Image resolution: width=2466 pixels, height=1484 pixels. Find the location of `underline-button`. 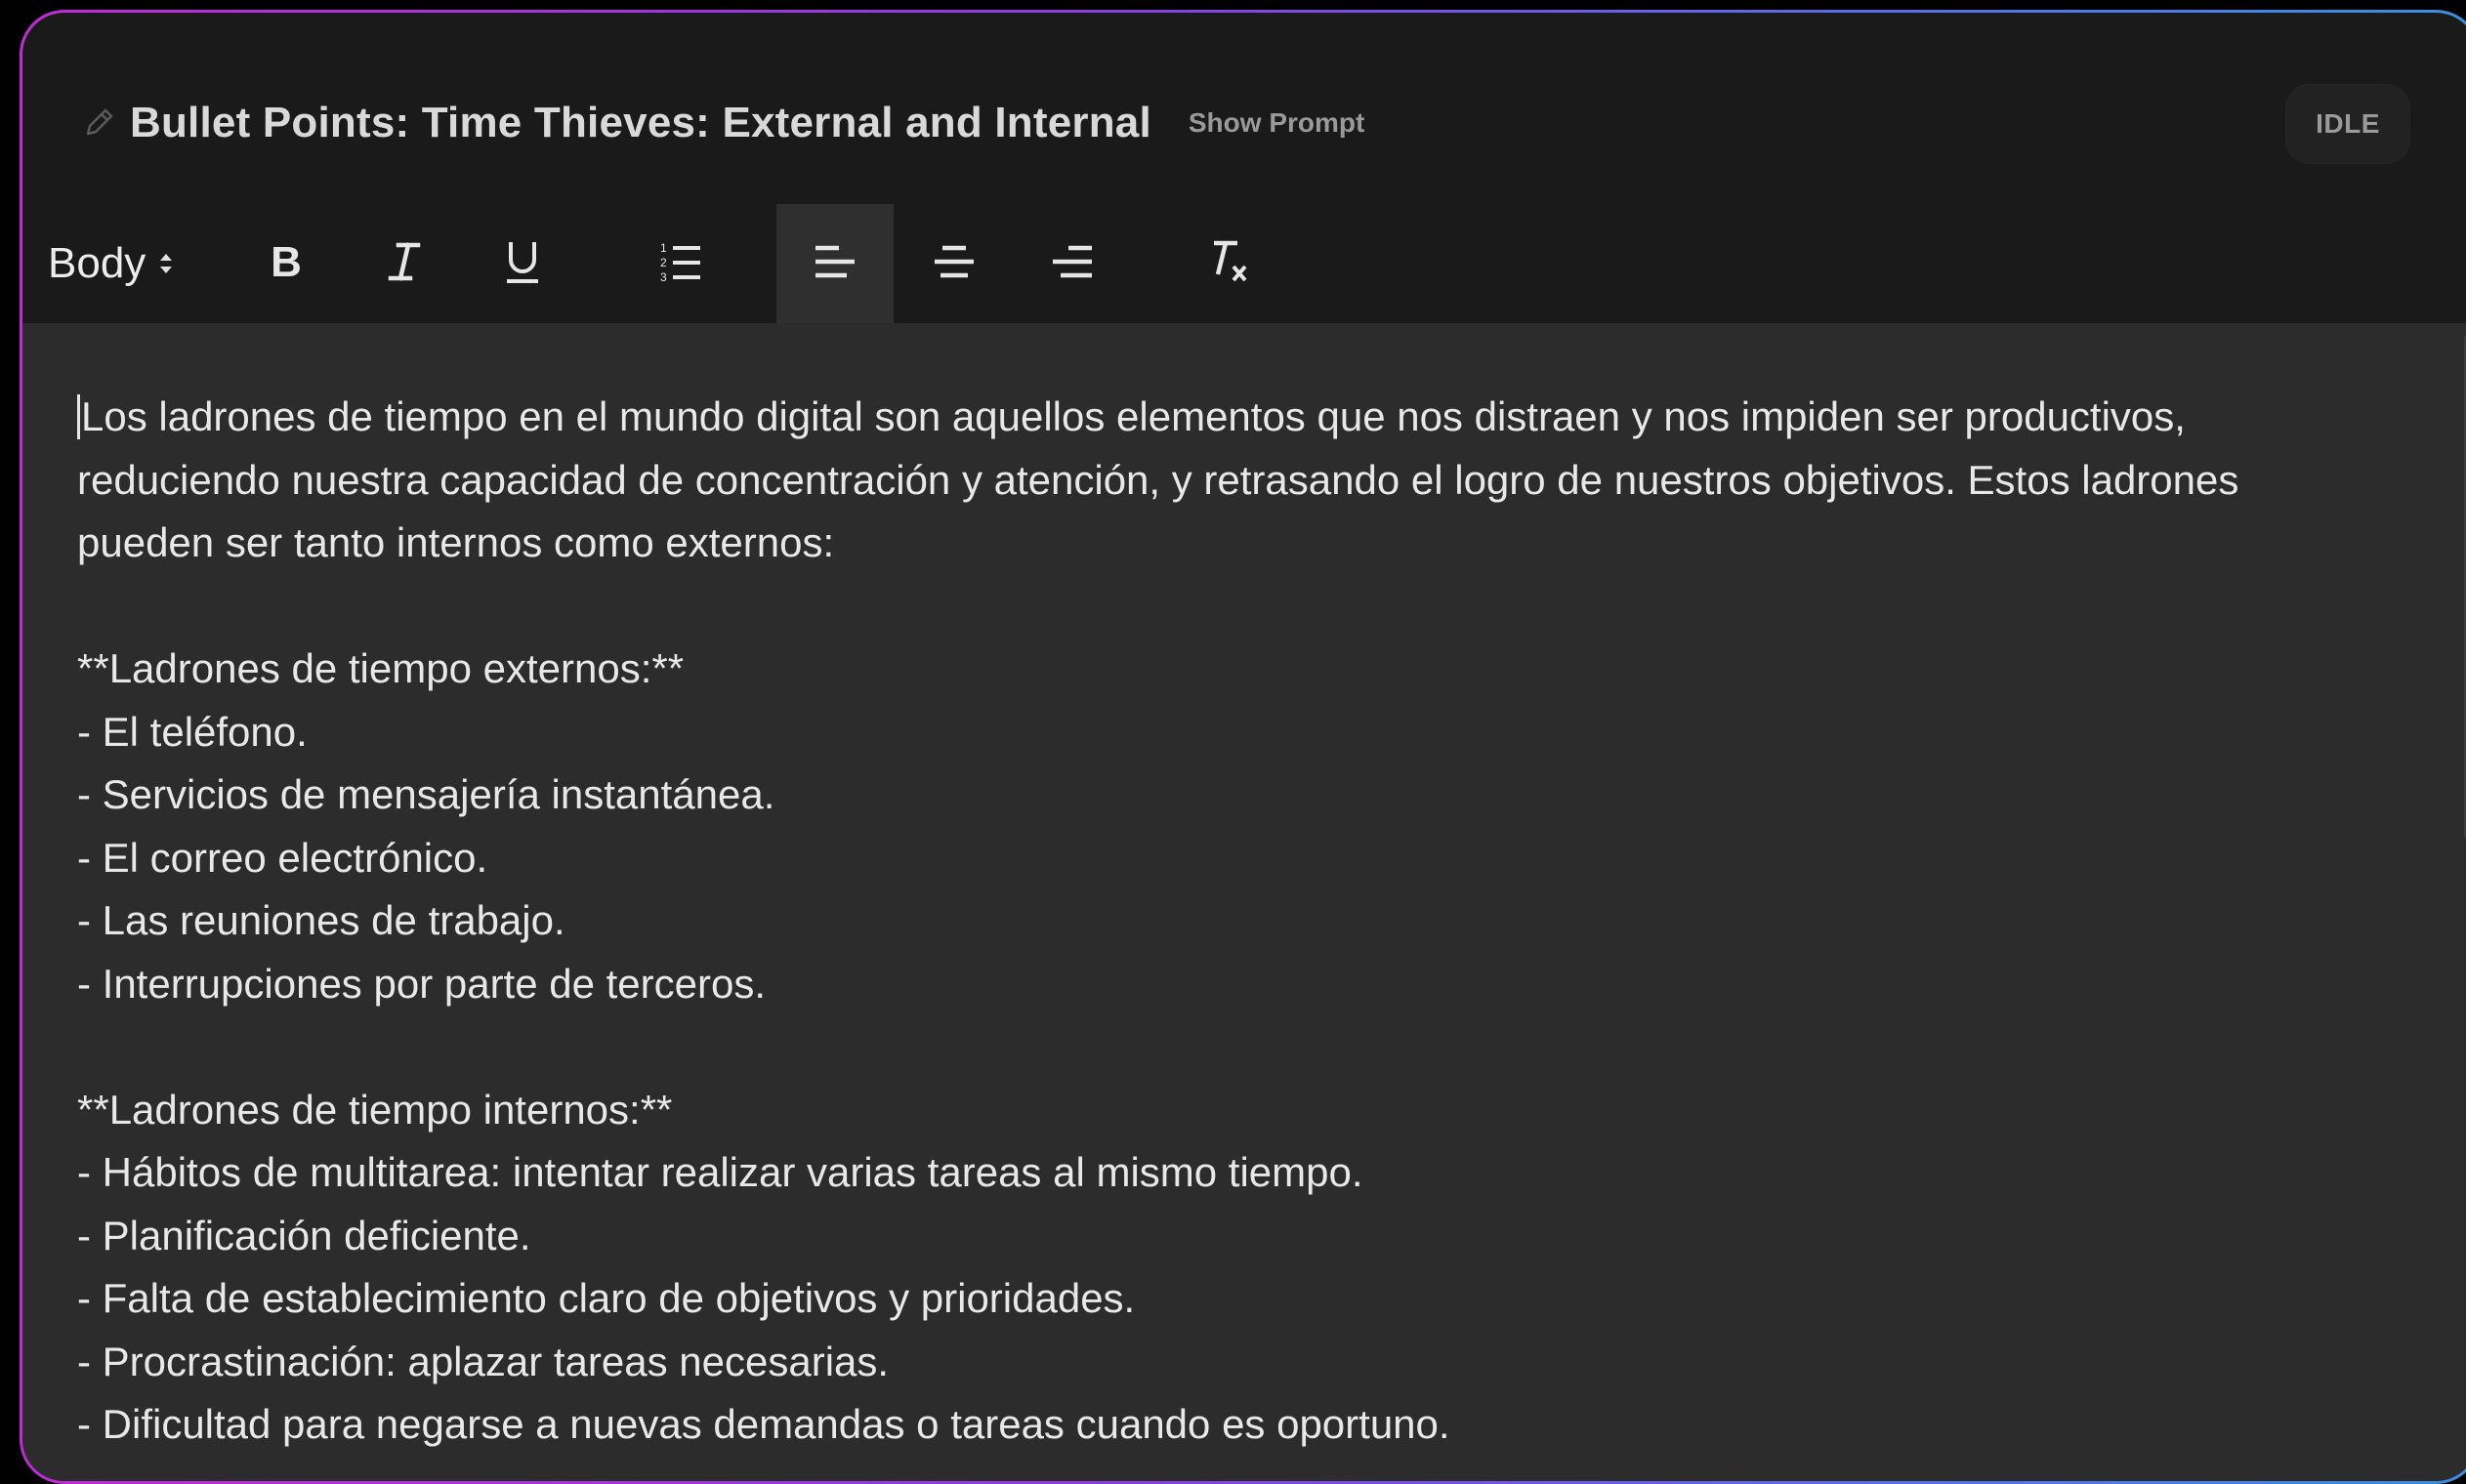

underline-button is located at coordinates (522, 264).